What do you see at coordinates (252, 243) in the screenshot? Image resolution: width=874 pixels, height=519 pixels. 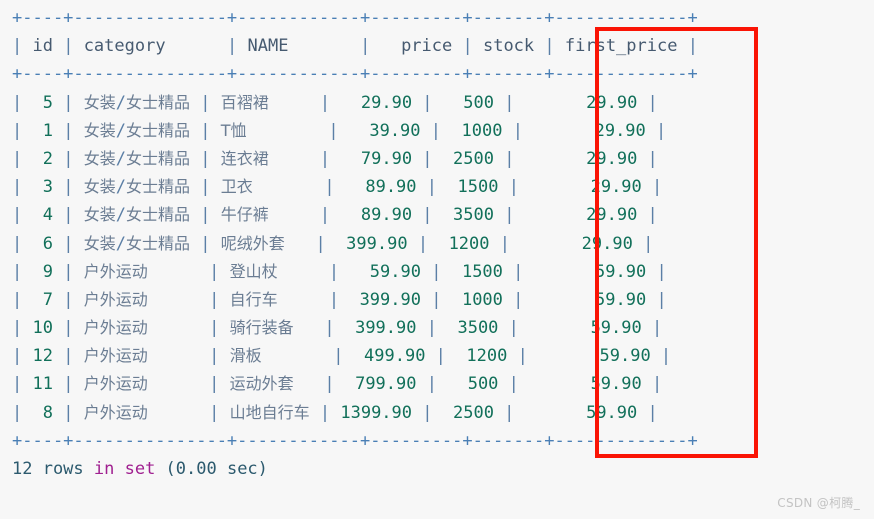 I see `cell-NAME: 呢绒外套` at bounding box center [252, 243].